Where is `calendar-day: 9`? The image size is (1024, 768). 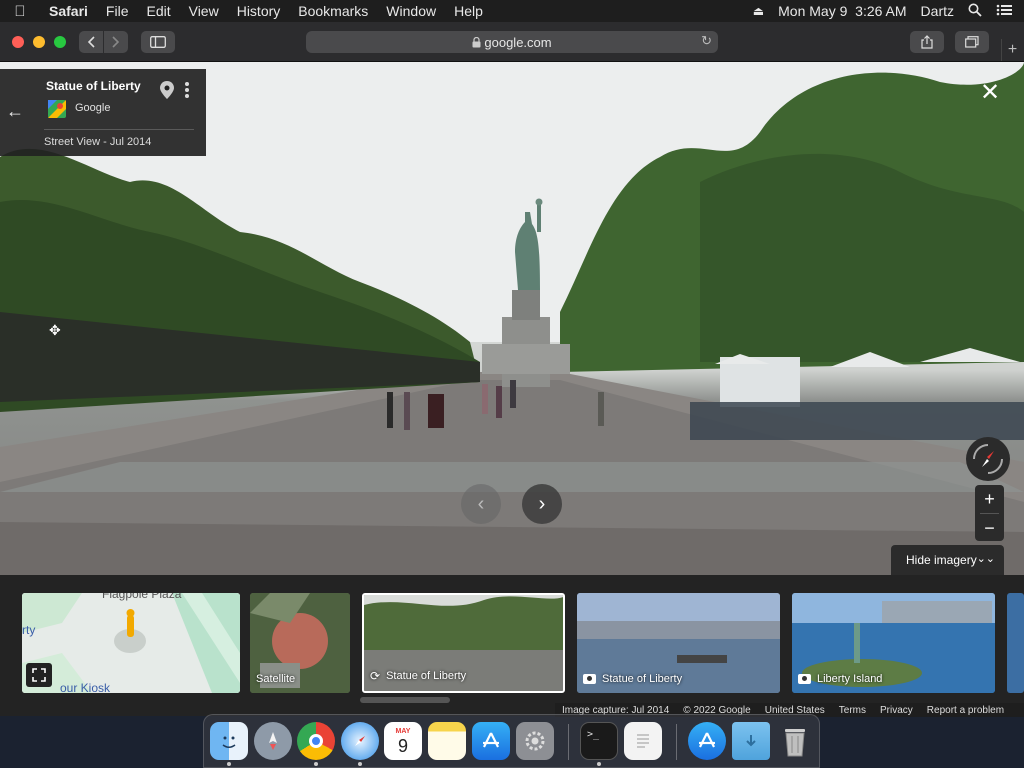
calendar-day: 9 is located at coordinates (402, 745).